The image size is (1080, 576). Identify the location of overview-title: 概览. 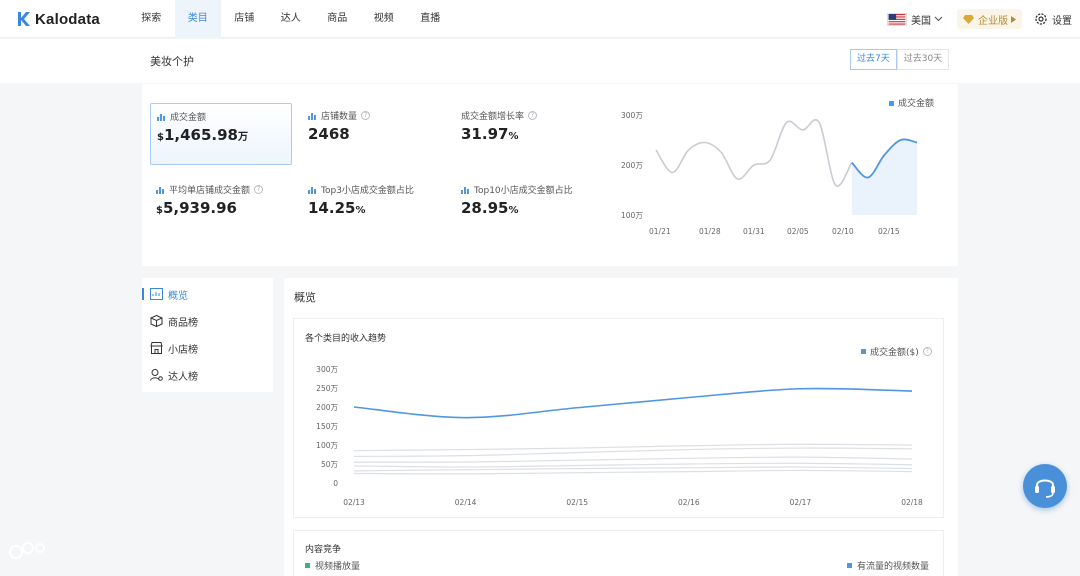
(305, 297).